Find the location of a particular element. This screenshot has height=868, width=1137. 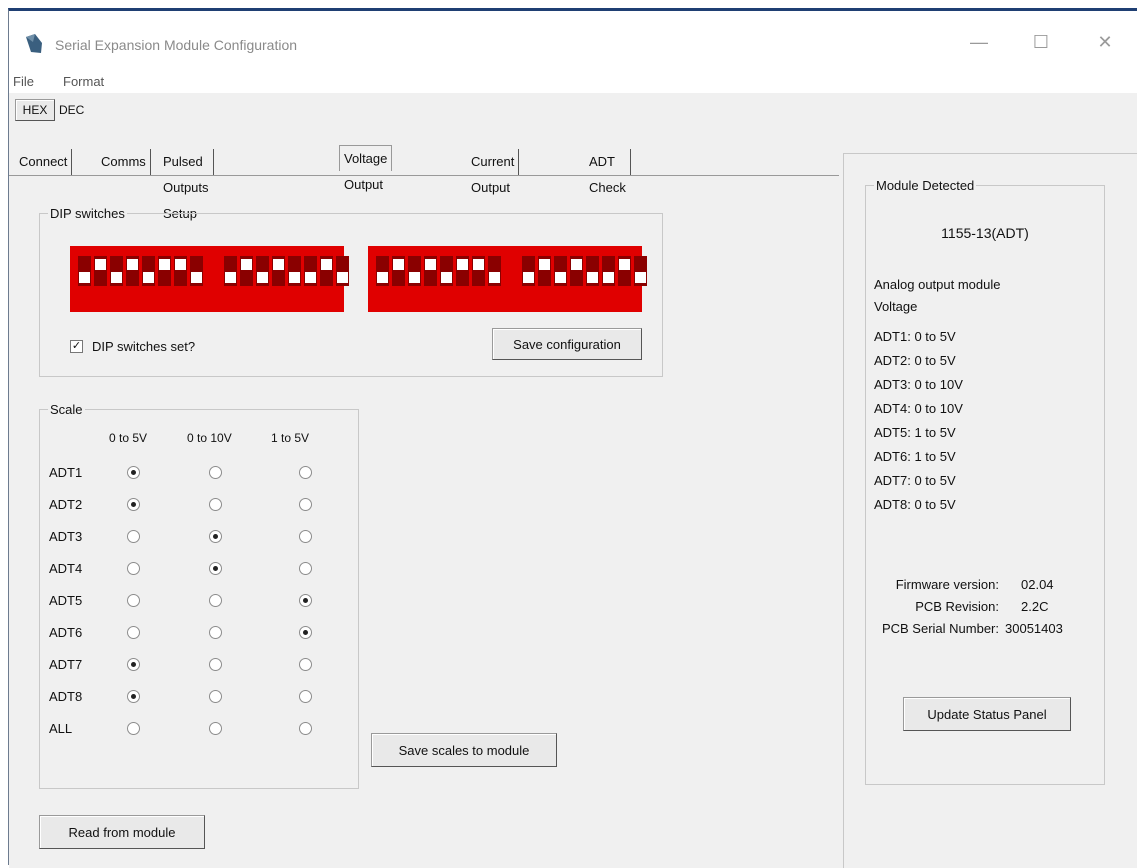

dip-switch-block is located at coordinates (209, 279).